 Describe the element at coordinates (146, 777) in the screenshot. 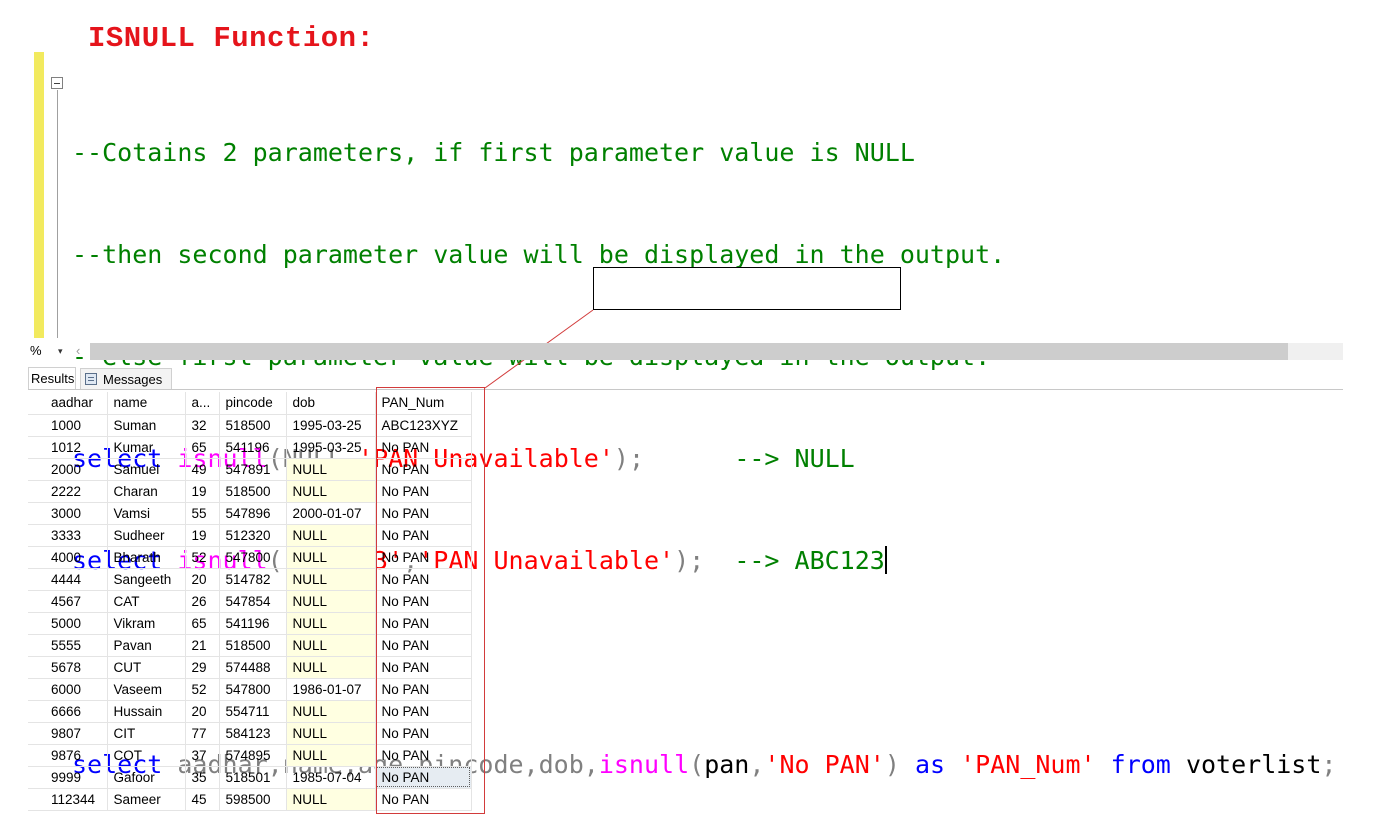

I see `table-cell: Gafoor` at that location.